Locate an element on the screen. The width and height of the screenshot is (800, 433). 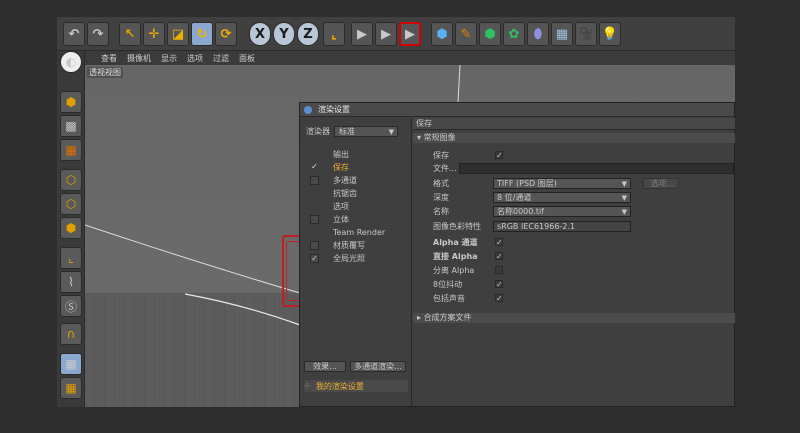
section-general-image: ▾ 常规图像 is located at coordinates (574, 138).